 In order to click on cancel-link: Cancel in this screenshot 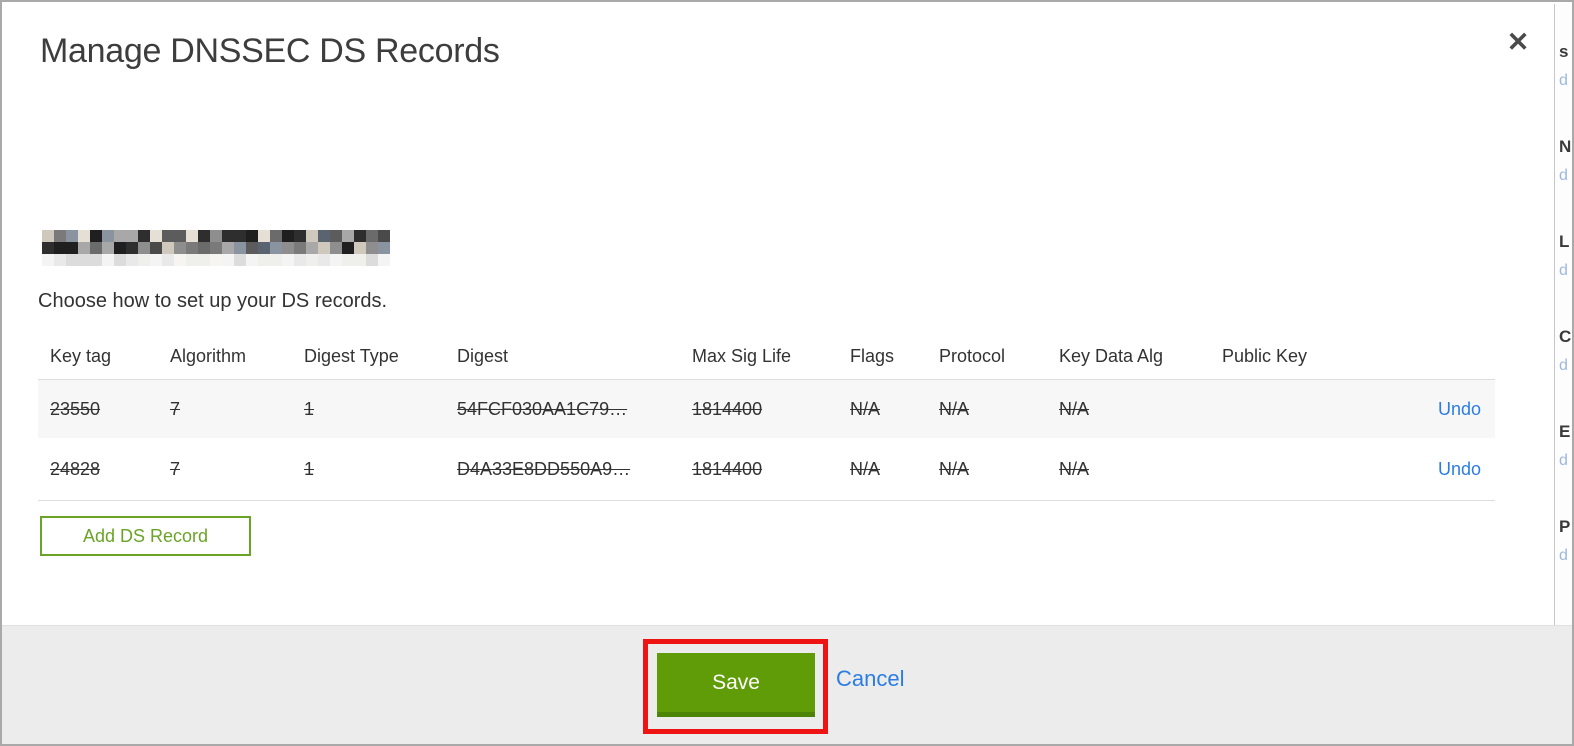, I will do `click(870, 679)`.